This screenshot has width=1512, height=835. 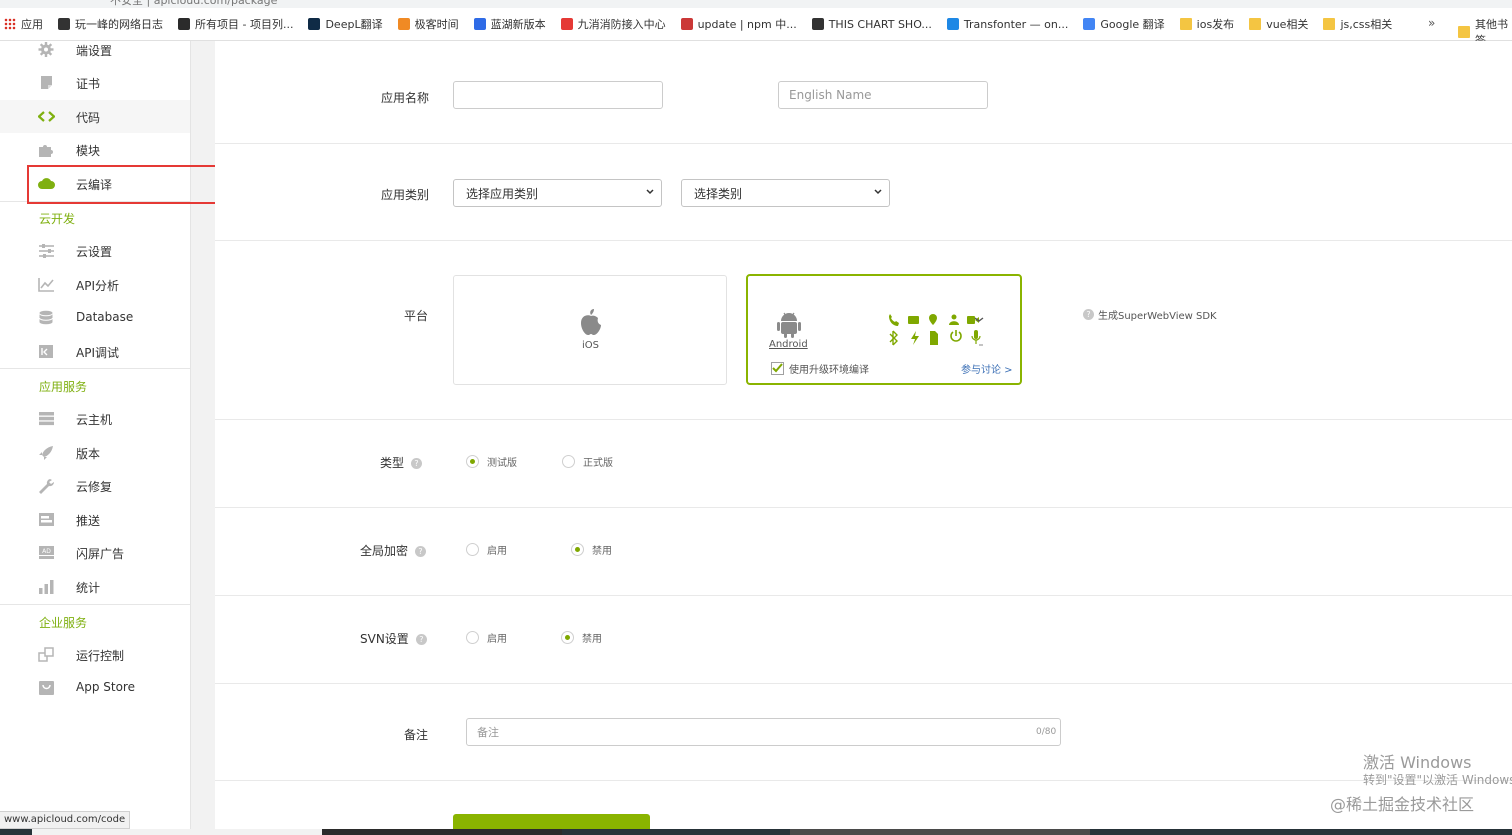 I want to click on sidebar-item: 版本, so click(x=95, y=452).